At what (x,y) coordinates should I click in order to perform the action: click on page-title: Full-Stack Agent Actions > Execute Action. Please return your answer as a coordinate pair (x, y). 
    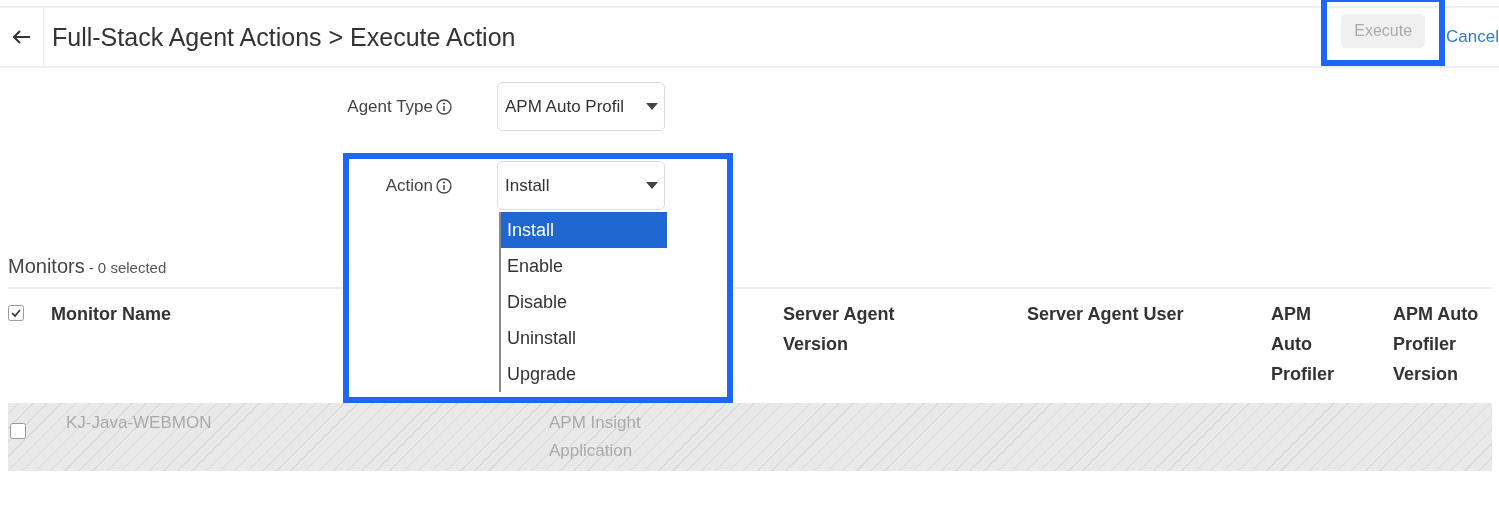
    Looking at the image, I should click on (284, 37).